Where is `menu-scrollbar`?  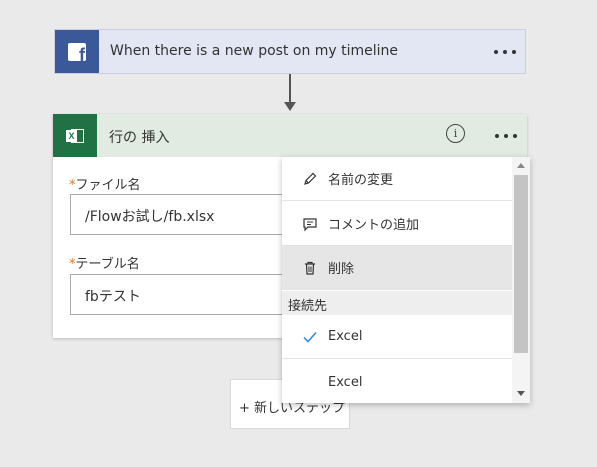
menu-scrollbar is located at coordinates (521, 280).